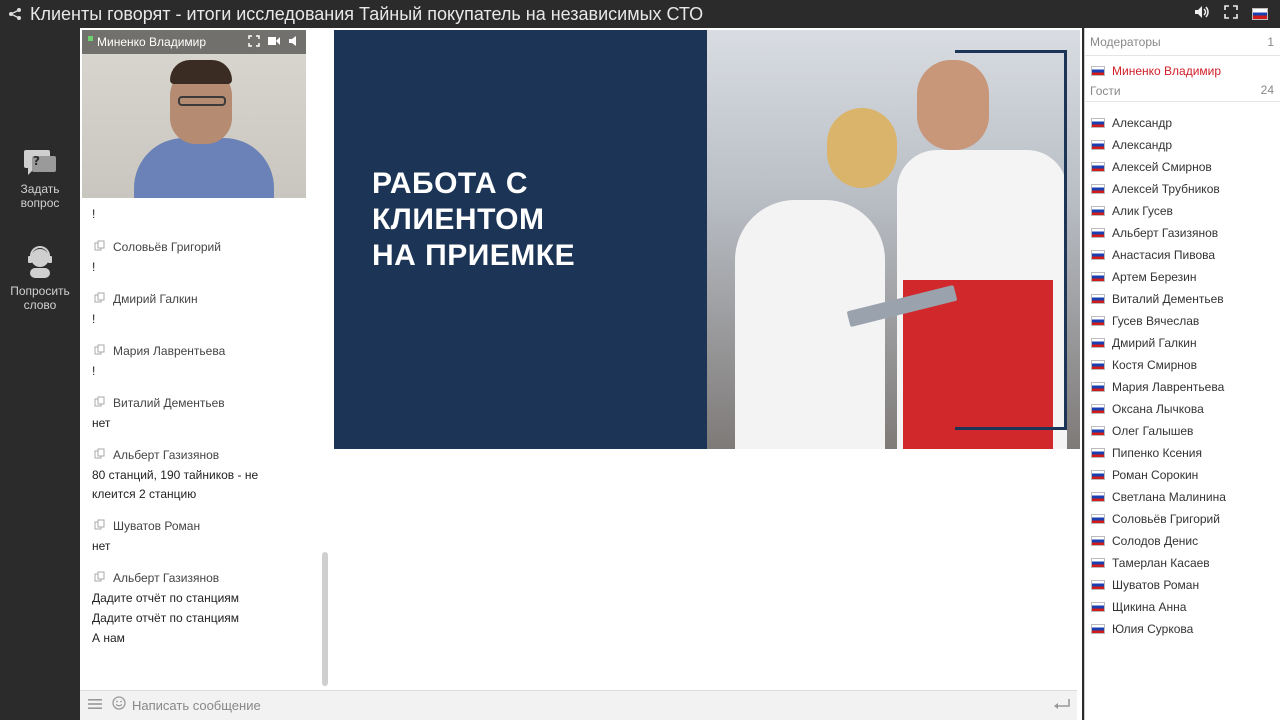  What do you see at coordinates (196, 705) in the screenshot?
I see `message-input: Написать сообщение` at bounding box center [196, 705].